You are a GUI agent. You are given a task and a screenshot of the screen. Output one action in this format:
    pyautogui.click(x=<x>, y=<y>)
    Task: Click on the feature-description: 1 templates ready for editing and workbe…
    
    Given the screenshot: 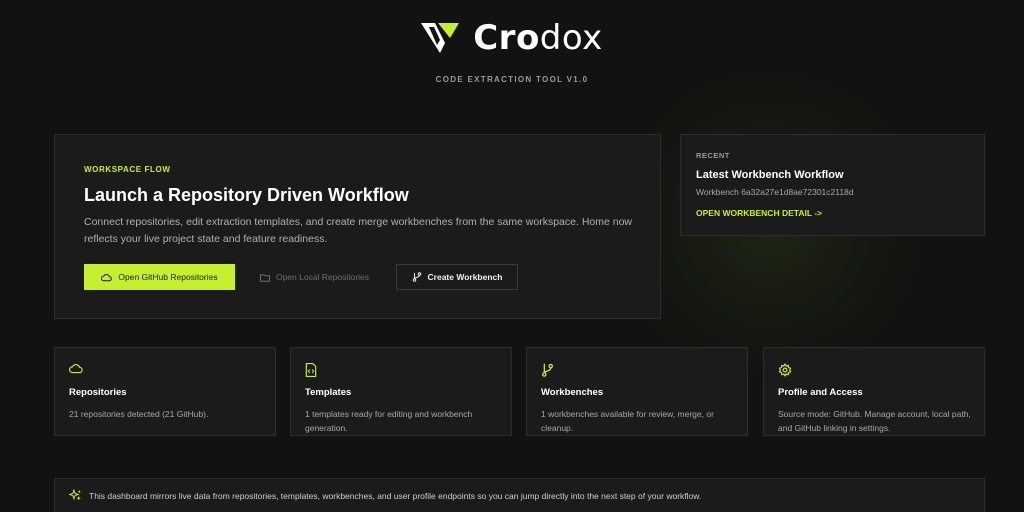 What is the action you would take?
    pyautogui.click(x=389, y=421)
    